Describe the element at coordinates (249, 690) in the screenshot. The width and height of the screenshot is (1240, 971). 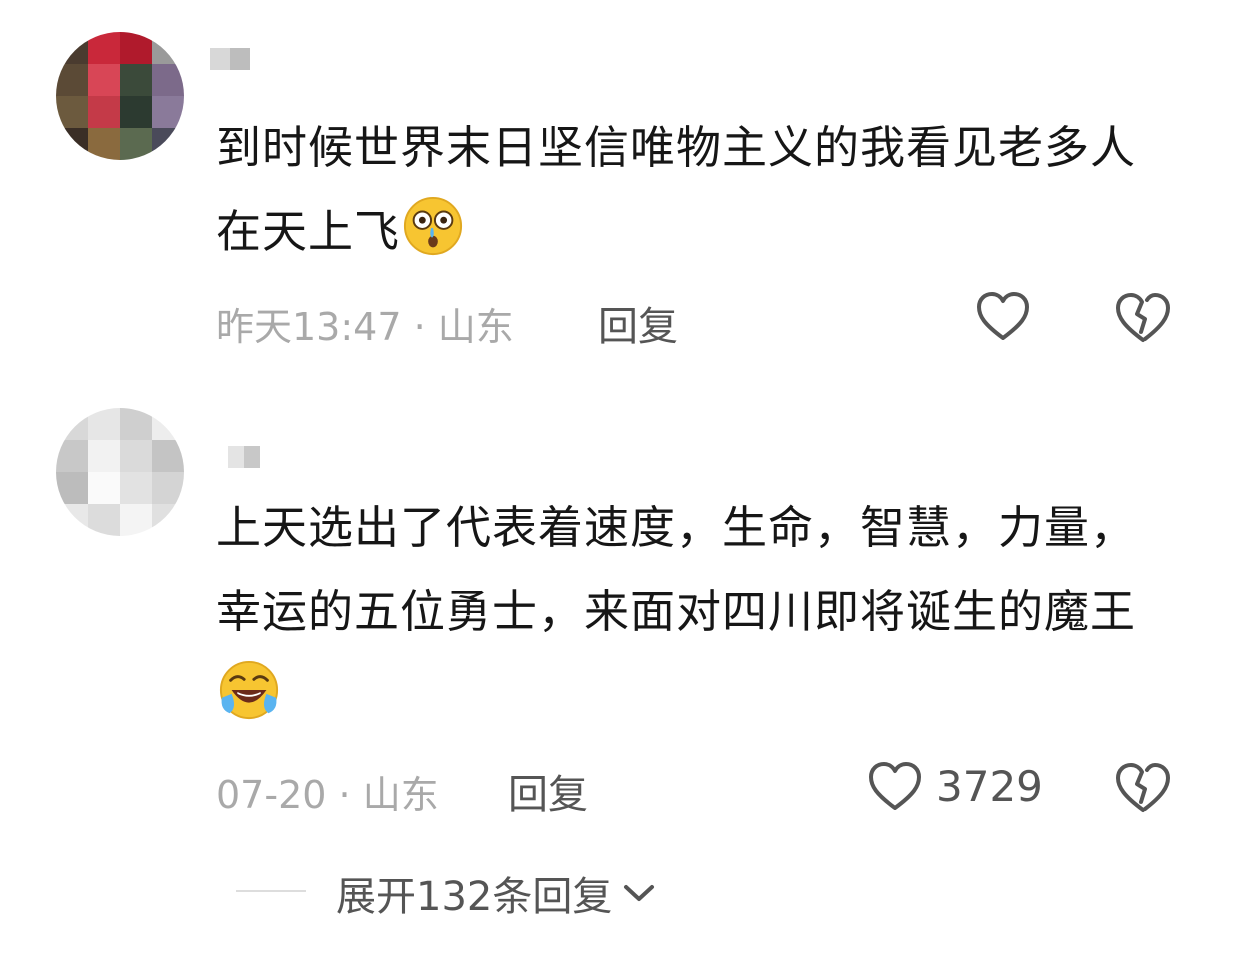
I see `laughing-tears-face-emoji` at that location.